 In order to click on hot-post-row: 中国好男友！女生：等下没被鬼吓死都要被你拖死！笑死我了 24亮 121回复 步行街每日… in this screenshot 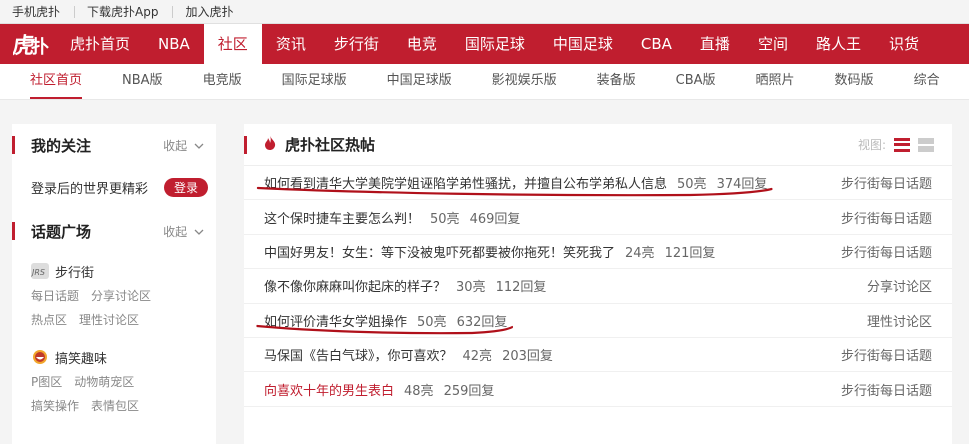, I will do `click(598, 252)`.